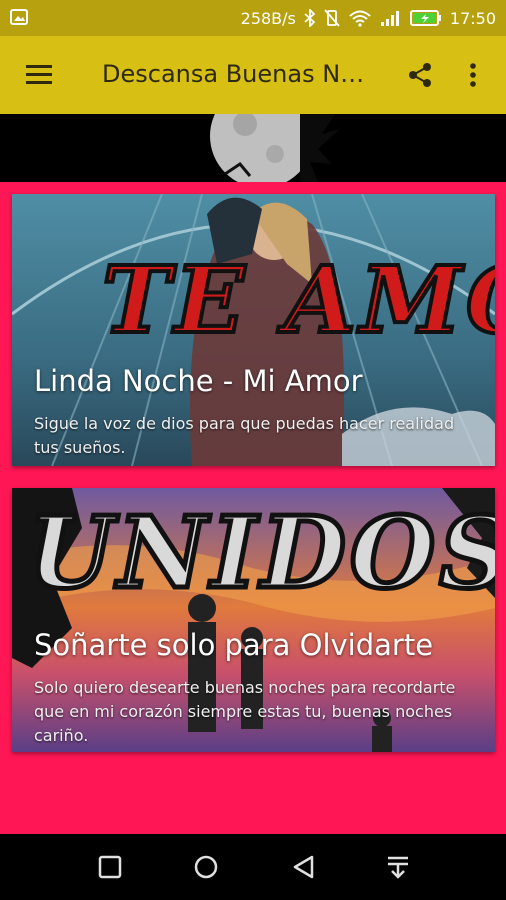 The width and height of the screenshot is (506, 900). What do you see at coordinates (472, 18) in the screenshot?
I see `status-time: 17:50` at bounding box center [472, 18].